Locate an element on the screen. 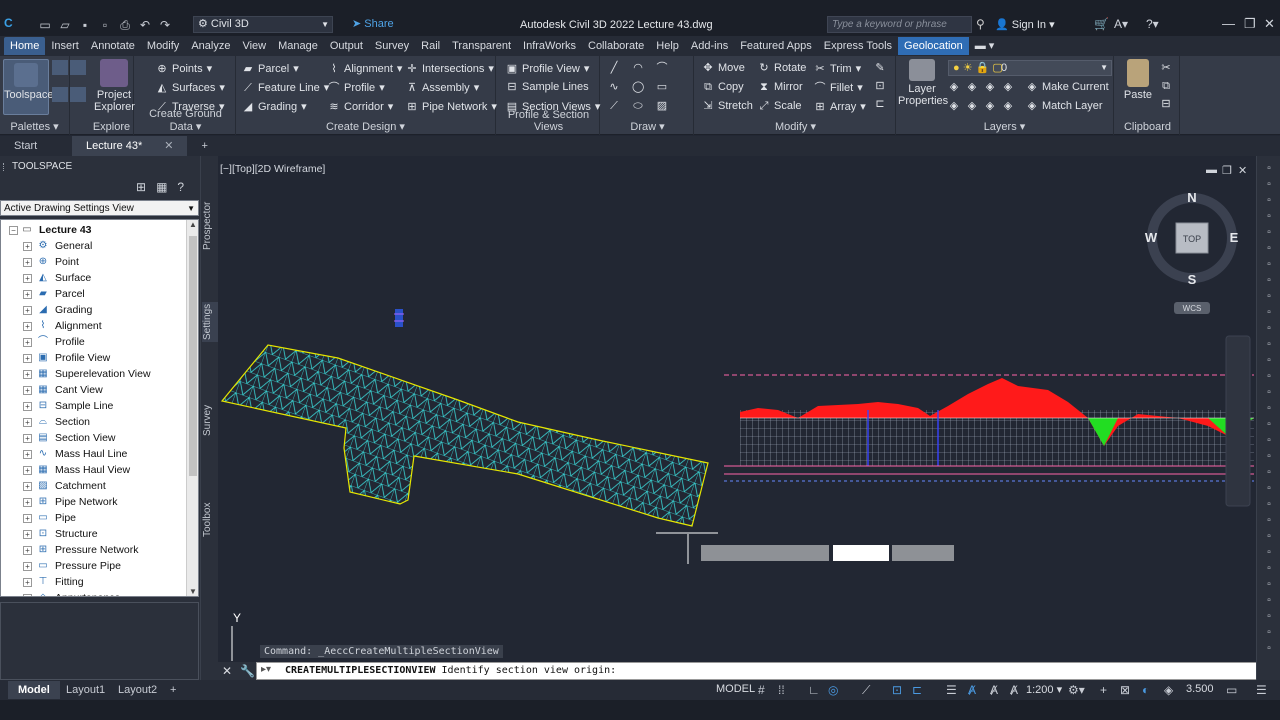 Image resolution: width=1280 pixels, height=720 pixels. project-explorer-button: Project Explorer is located at coordinates (114, 86).